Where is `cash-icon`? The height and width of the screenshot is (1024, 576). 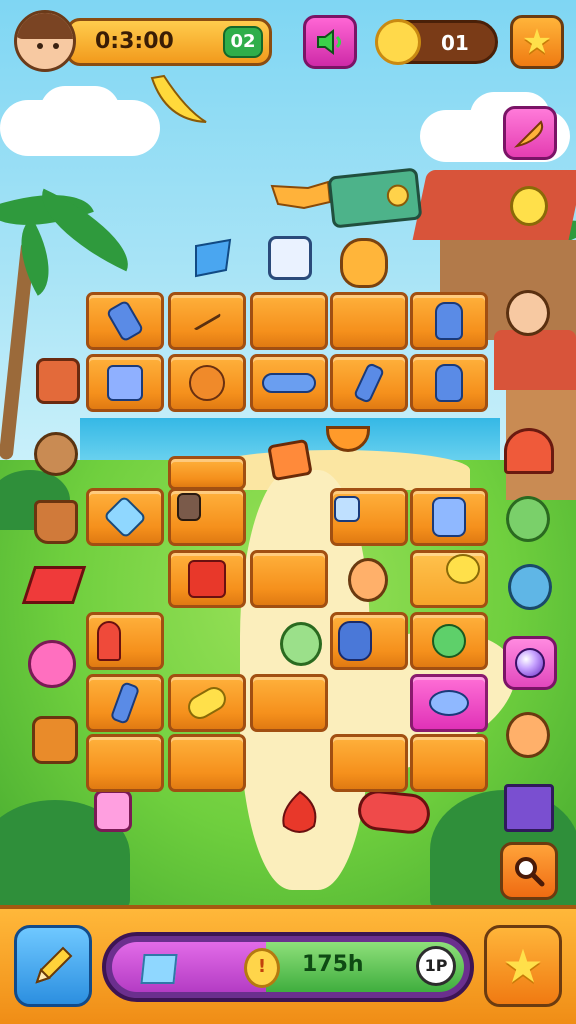 cash-icon is located at coordinates (375, 198).